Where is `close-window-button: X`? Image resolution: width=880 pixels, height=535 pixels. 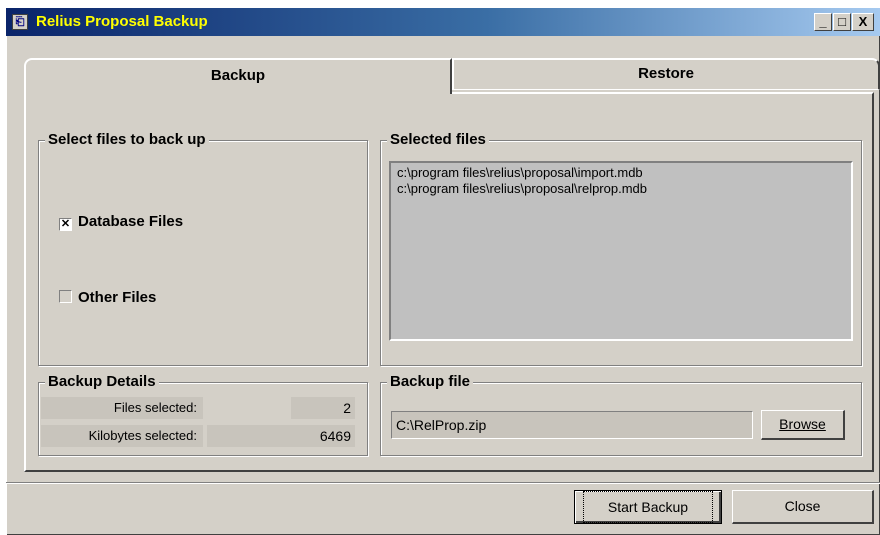 close-window-button: X is located at coordinates (863, 22).